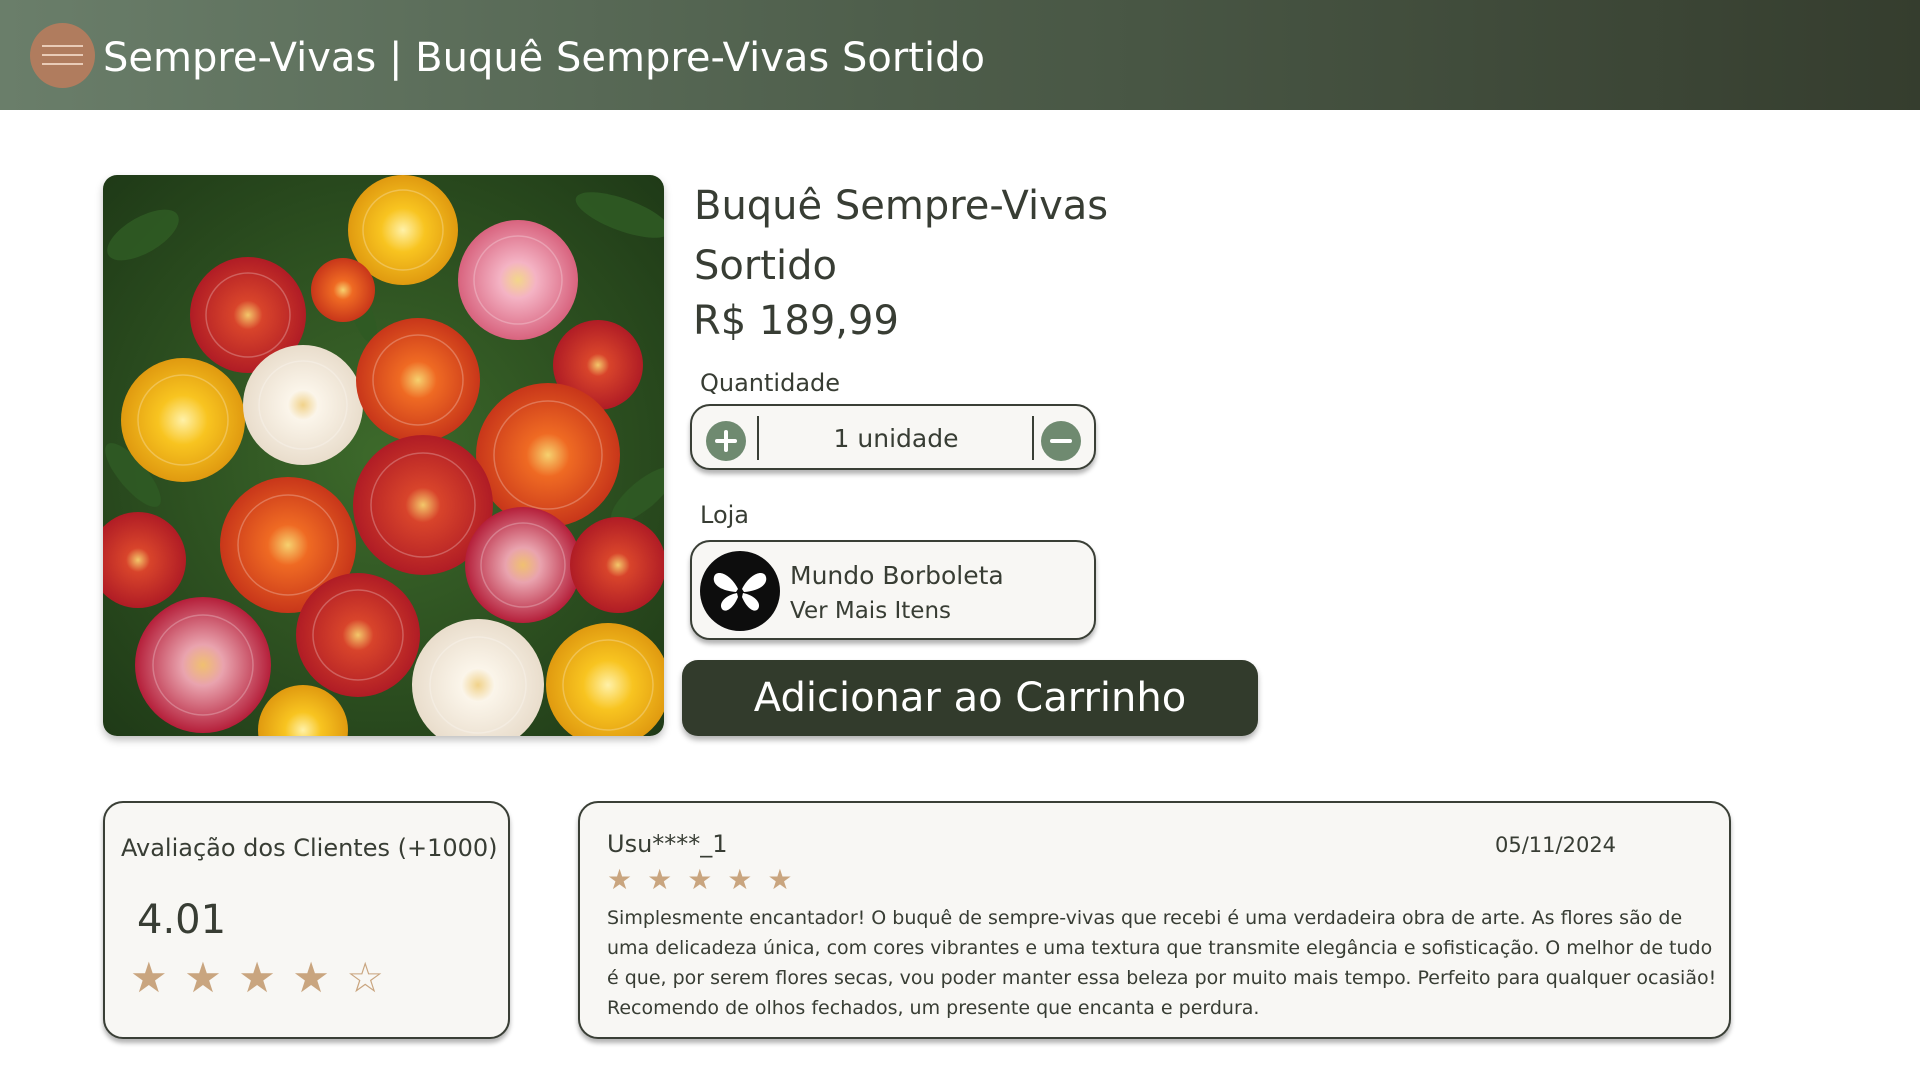 This screenshot has width=1920, height=1080. I want to click on quantity-label: Quantidade, so click(770, 383).